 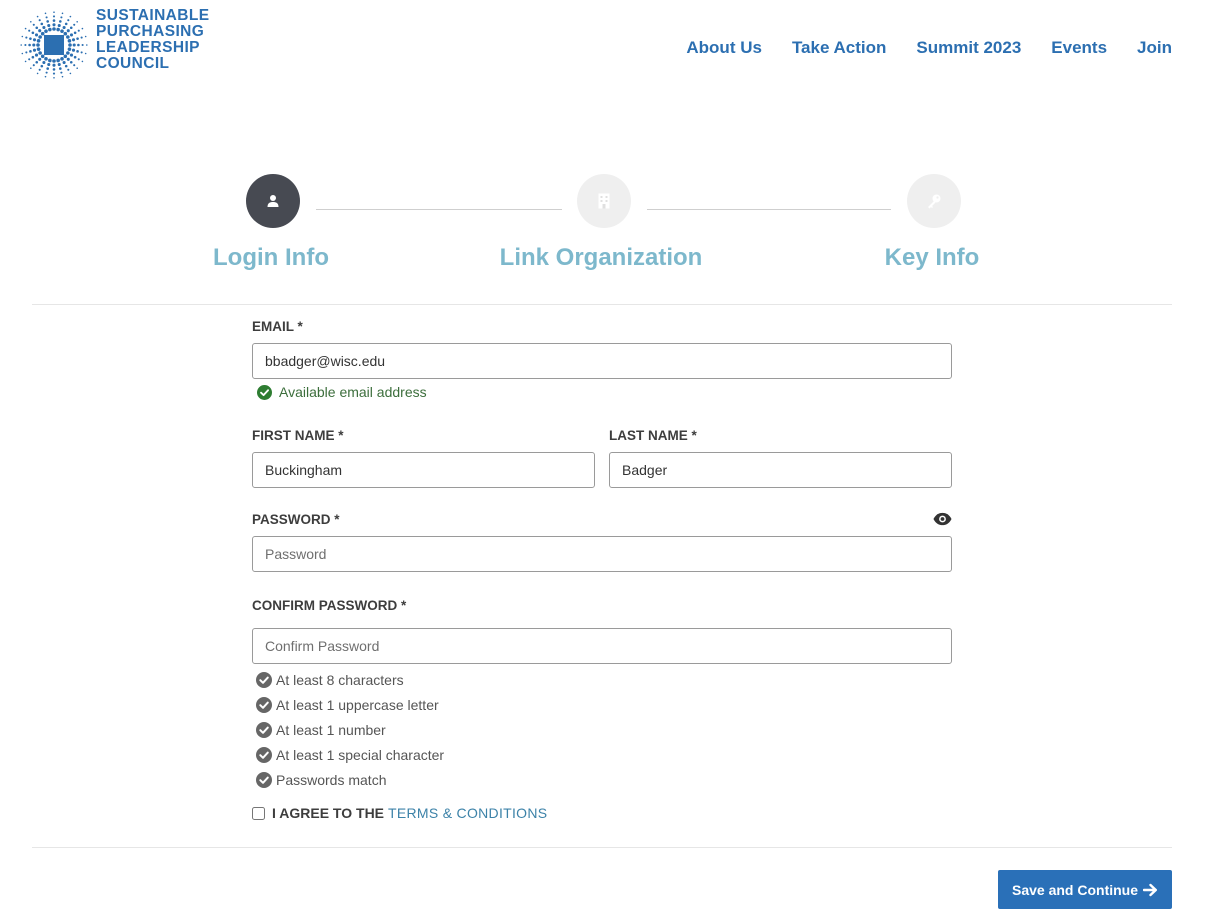 What do you see at coordinates (1079, 48) in the screenshot?
I see `nav-events: Events` at bounding box center [1079, 48].